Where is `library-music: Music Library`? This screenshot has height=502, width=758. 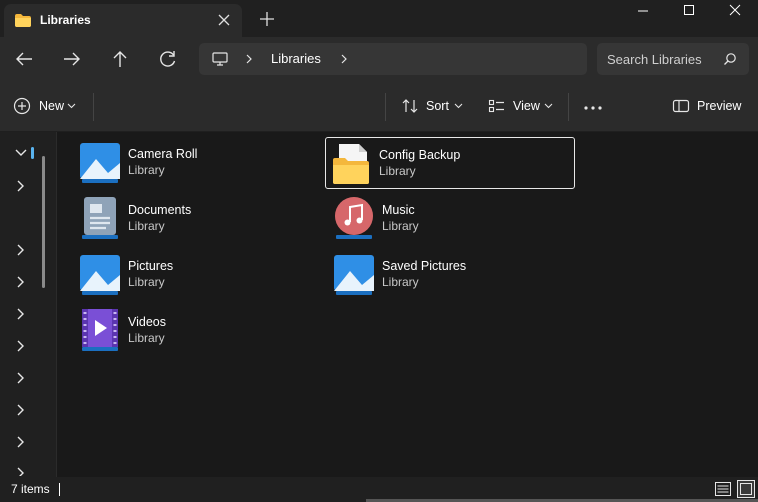
library-music: Music Library is located at coordinates (454, 219).